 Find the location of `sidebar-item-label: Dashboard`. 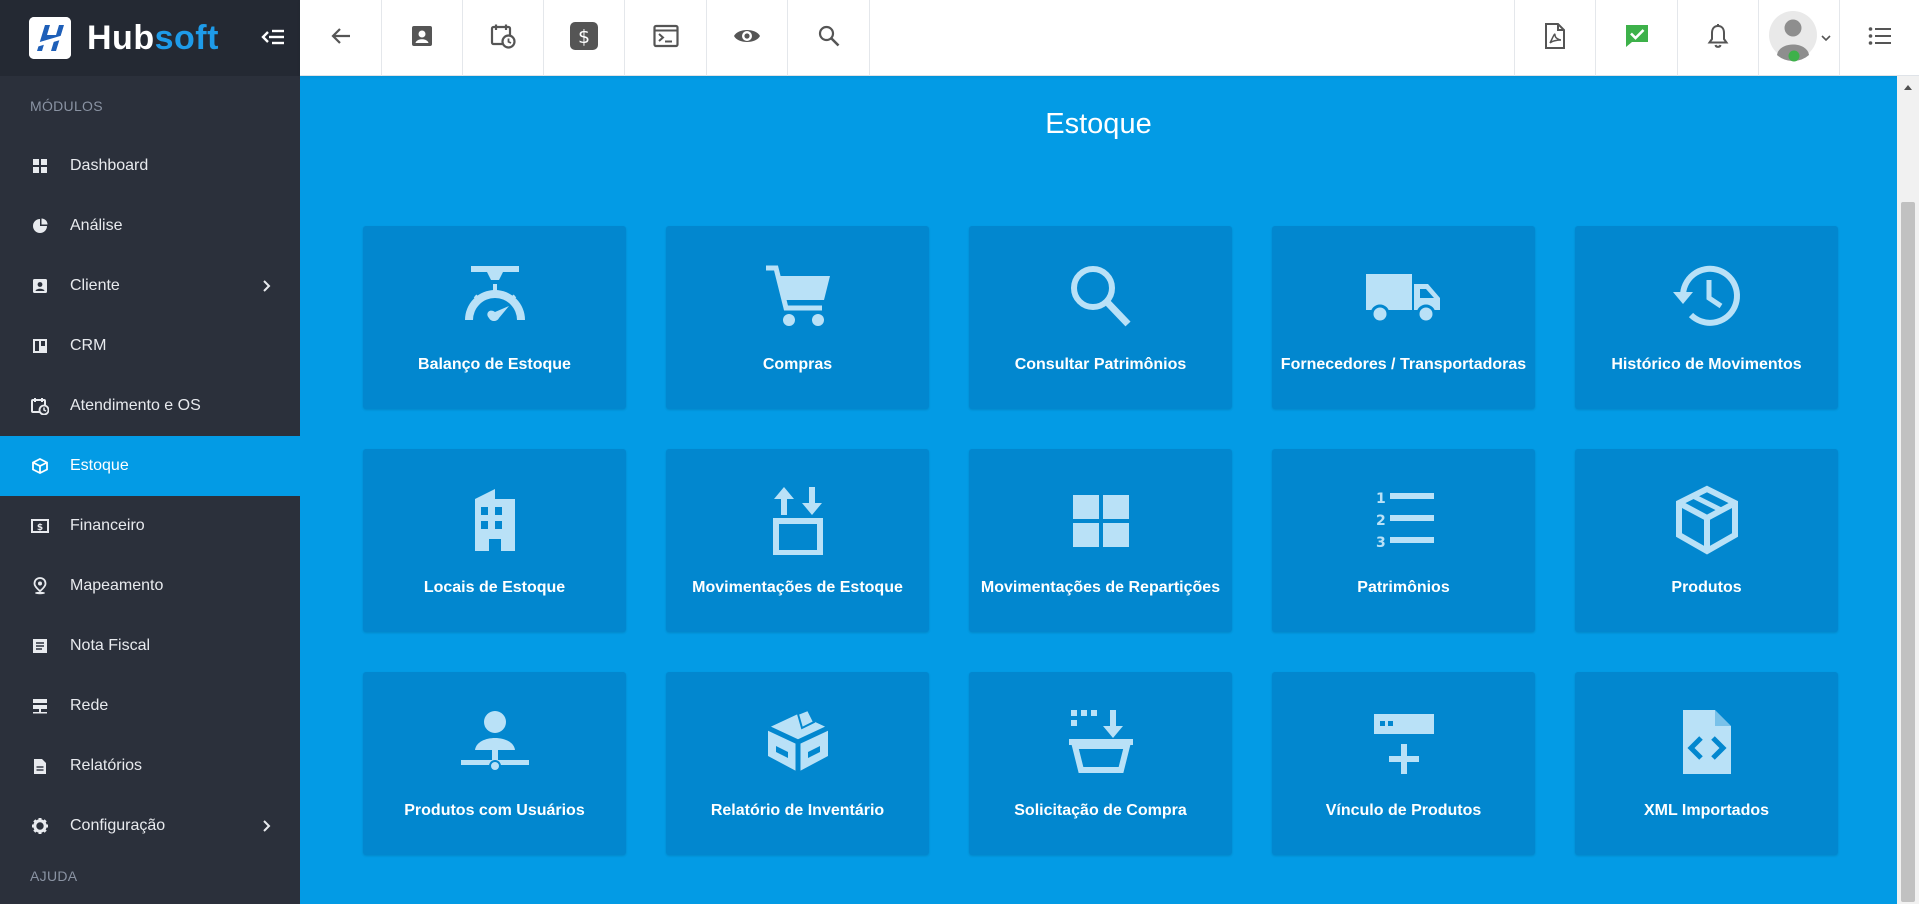

sidebar-item-label: Dashboard is located at coordinates (109, 165).